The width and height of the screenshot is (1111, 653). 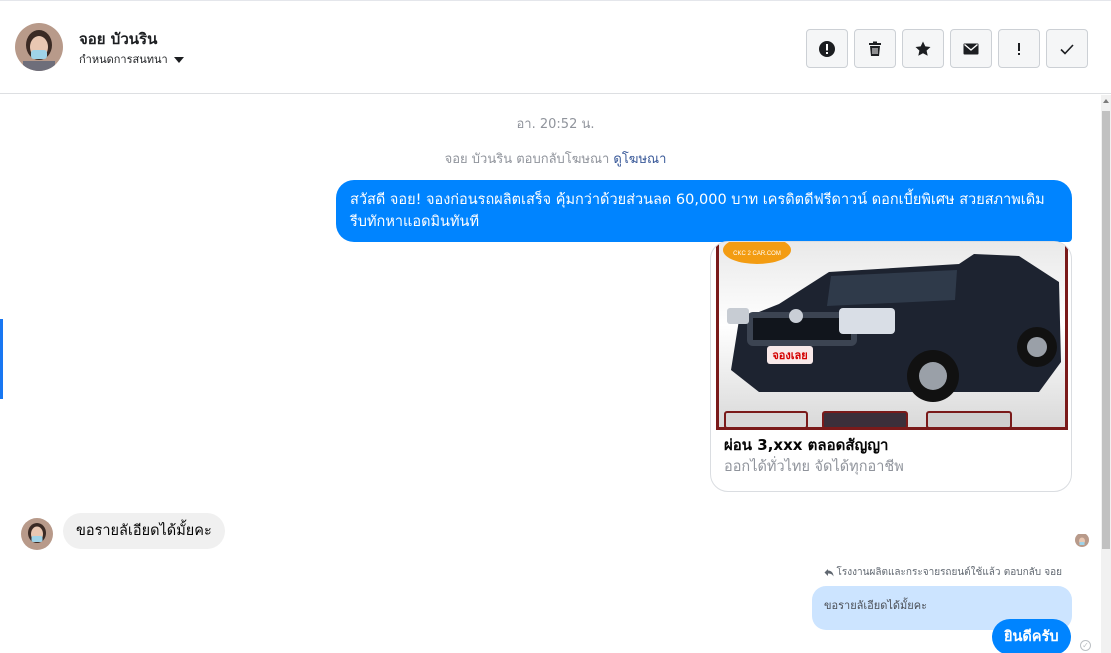 What do you see at coordinates (1106, 330) in the screenshot?
I see `scroll-thumb` at bounding box center [1106, 330].